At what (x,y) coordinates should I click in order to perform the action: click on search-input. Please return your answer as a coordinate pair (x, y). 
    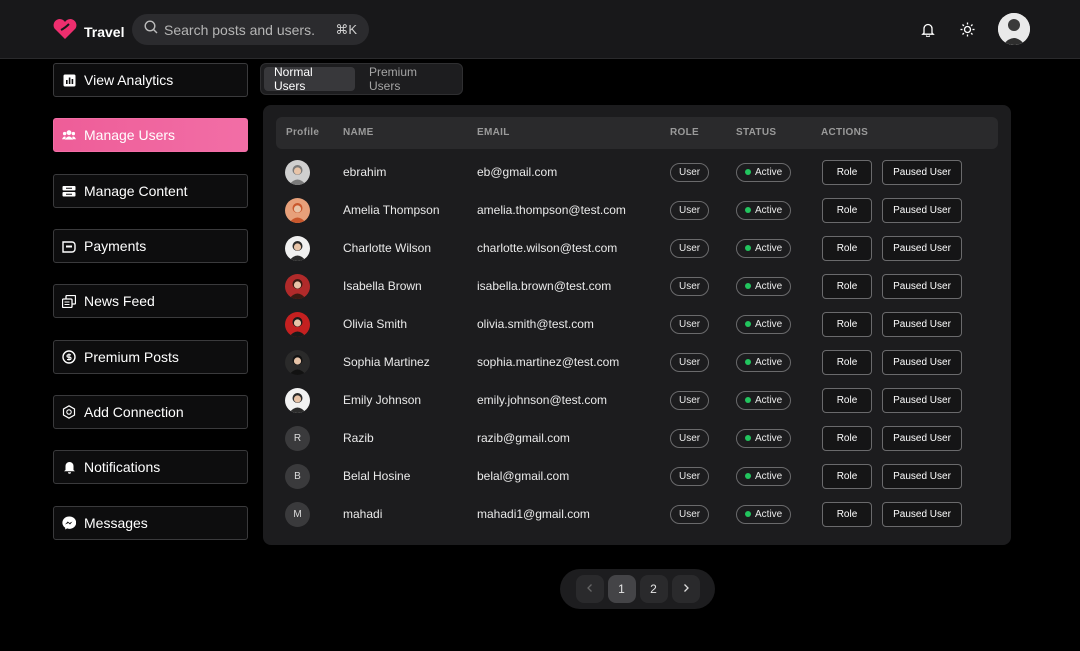
    Looking at the image, I should click on (239, 29).